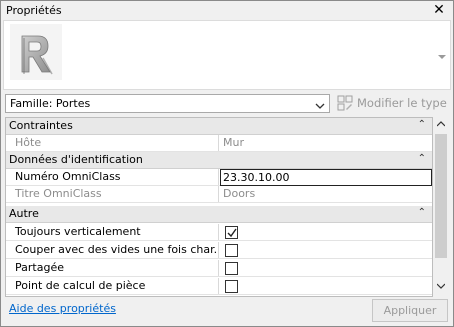  I want to click on revit-r-logo-icon, so click(36, 52).